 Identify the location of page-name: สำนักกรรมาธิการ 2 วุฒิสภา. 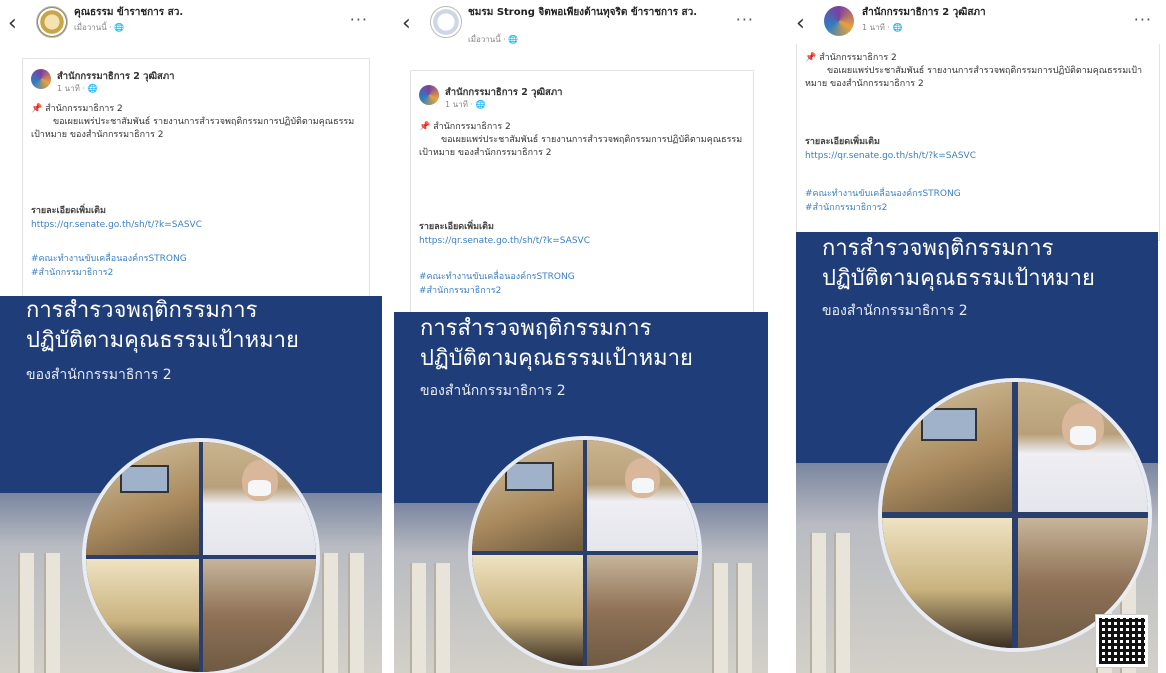
(991, 12).